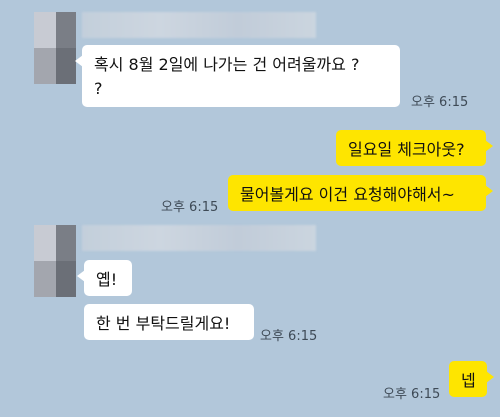 The height and width of the screenshot is (417, 500). Describe the element at coordinates (104, 278) in the screenshot. I see `message-bubble-incoming: 옙!` at that location.